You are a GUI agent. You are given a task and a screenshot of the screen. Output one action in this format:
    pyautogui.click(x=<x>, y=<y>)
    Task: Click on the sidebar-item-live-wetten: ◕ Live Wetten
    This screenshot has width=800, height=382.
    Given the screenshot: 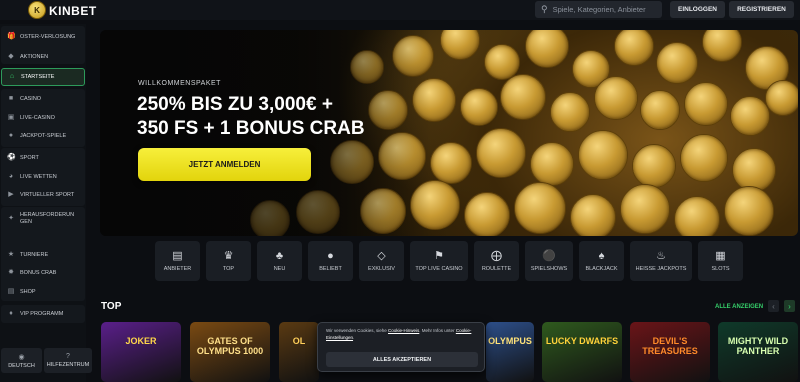 What is the action you would take?
    pyautogui.click(x=43, y=177)
    